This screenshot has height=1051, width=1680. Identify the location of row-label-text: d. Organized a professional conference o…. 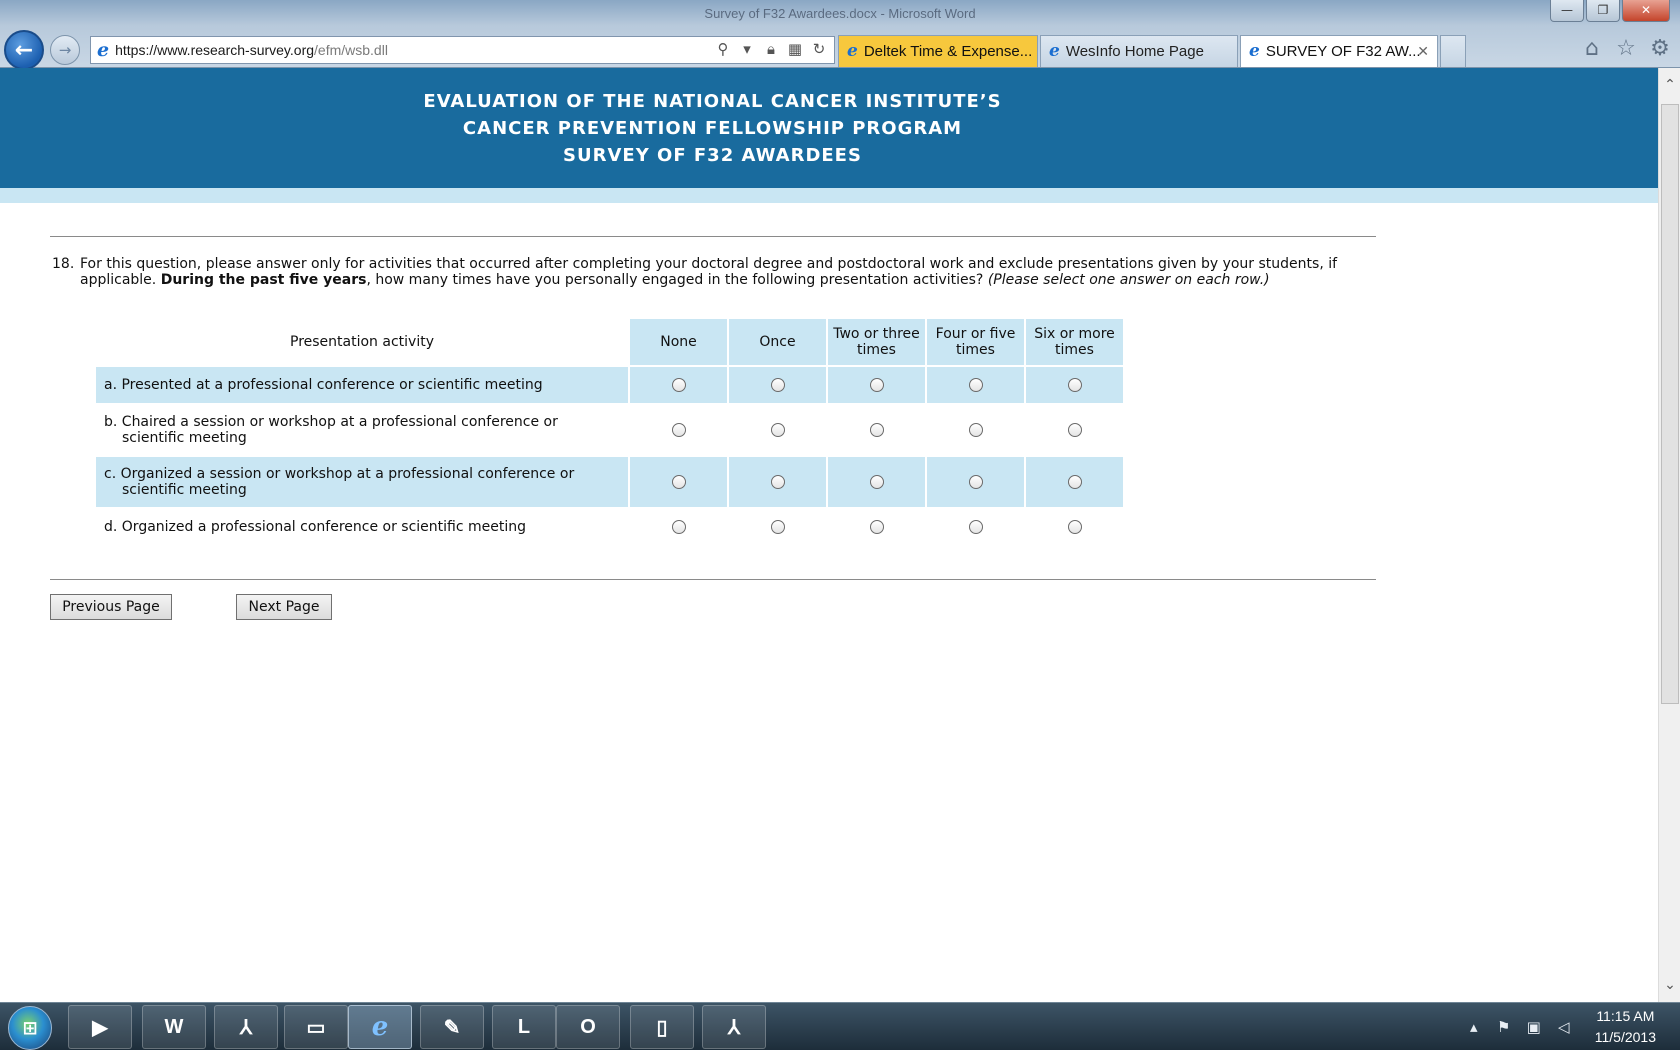
(315, 527).